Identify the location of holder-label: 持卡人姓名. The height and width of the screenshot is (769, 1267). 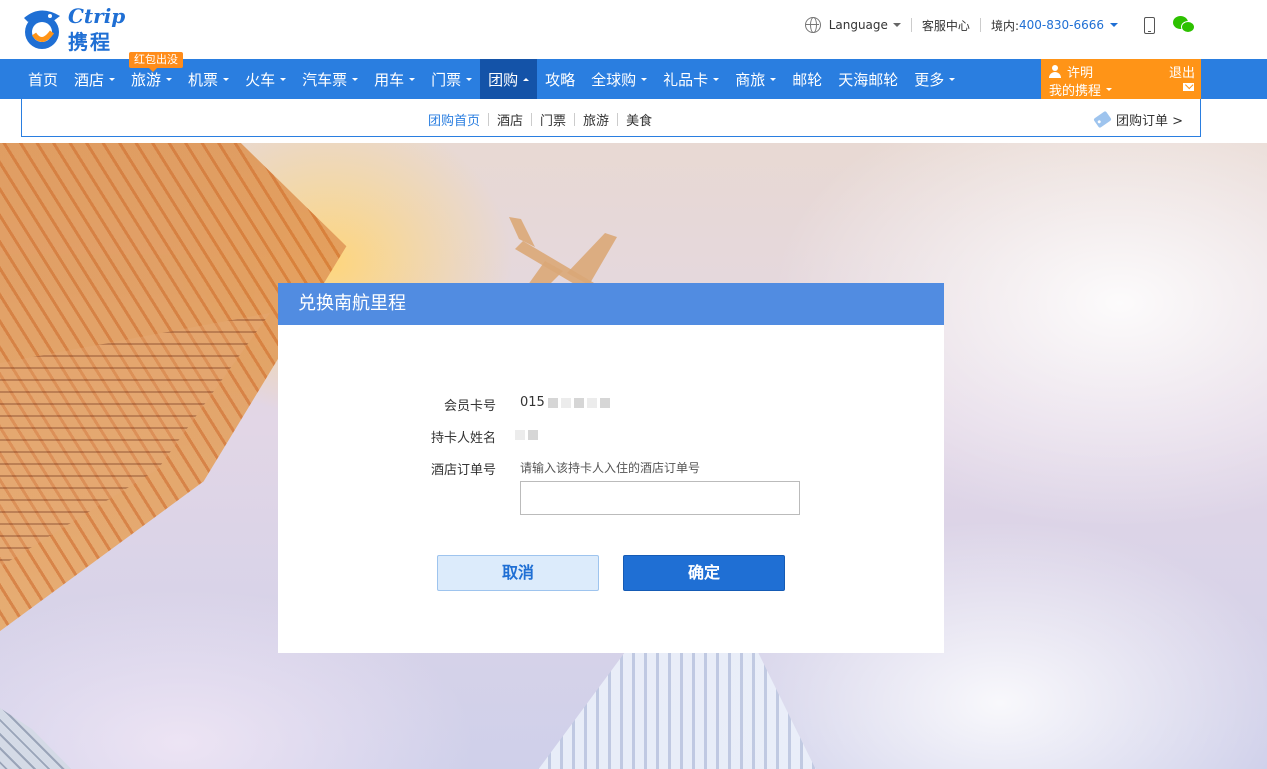
(463, 438).